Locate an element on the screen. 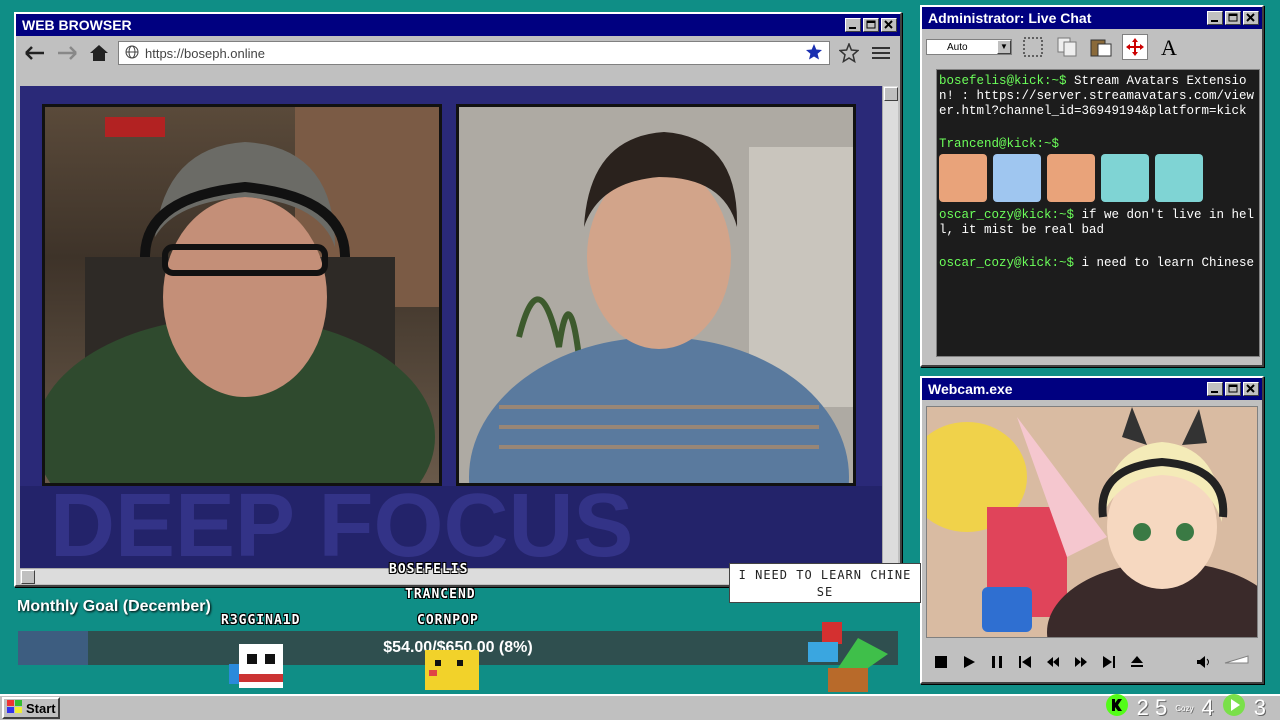  browser-navbar: https://boseph.online is located at coordinates (458, 53).